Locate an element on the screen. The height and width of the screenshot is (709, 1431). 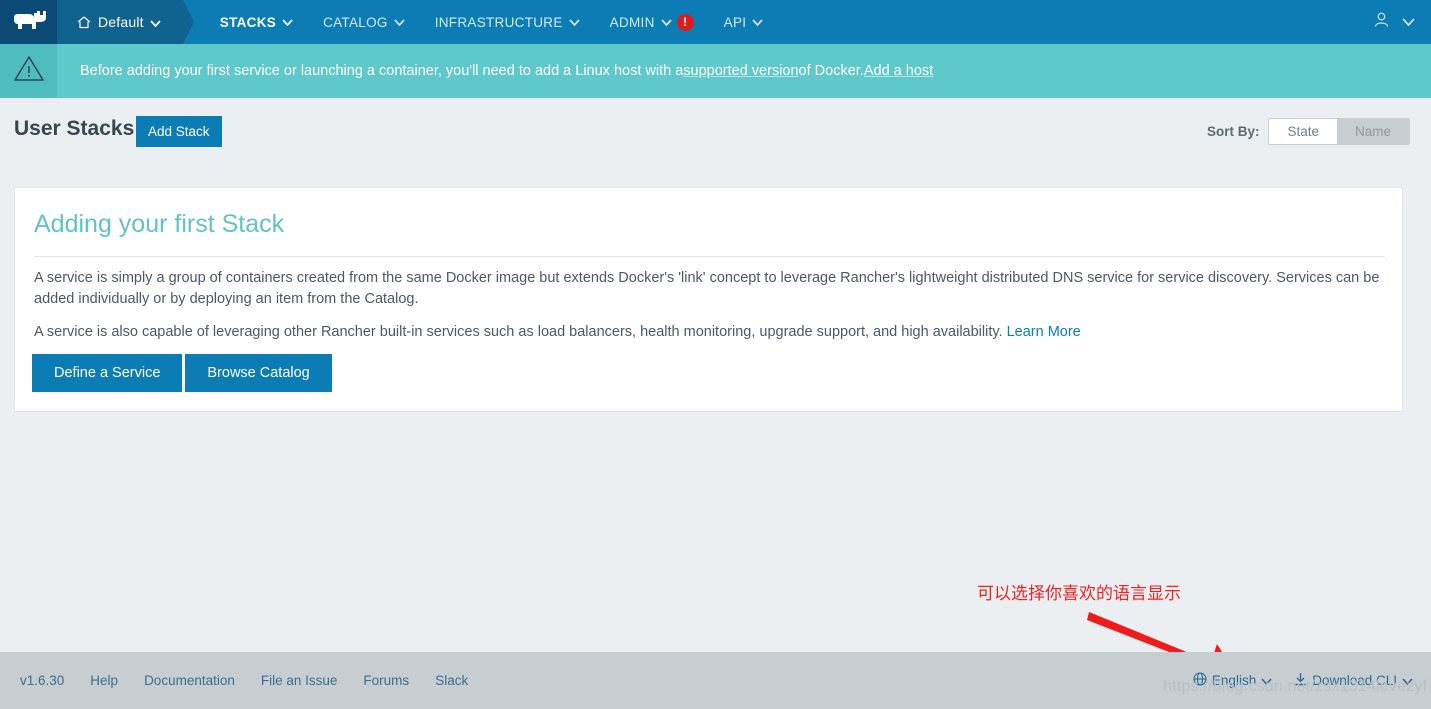
nav-item-infrastructure: INFRASTRUCTURE is located at coordinates (507, 22).